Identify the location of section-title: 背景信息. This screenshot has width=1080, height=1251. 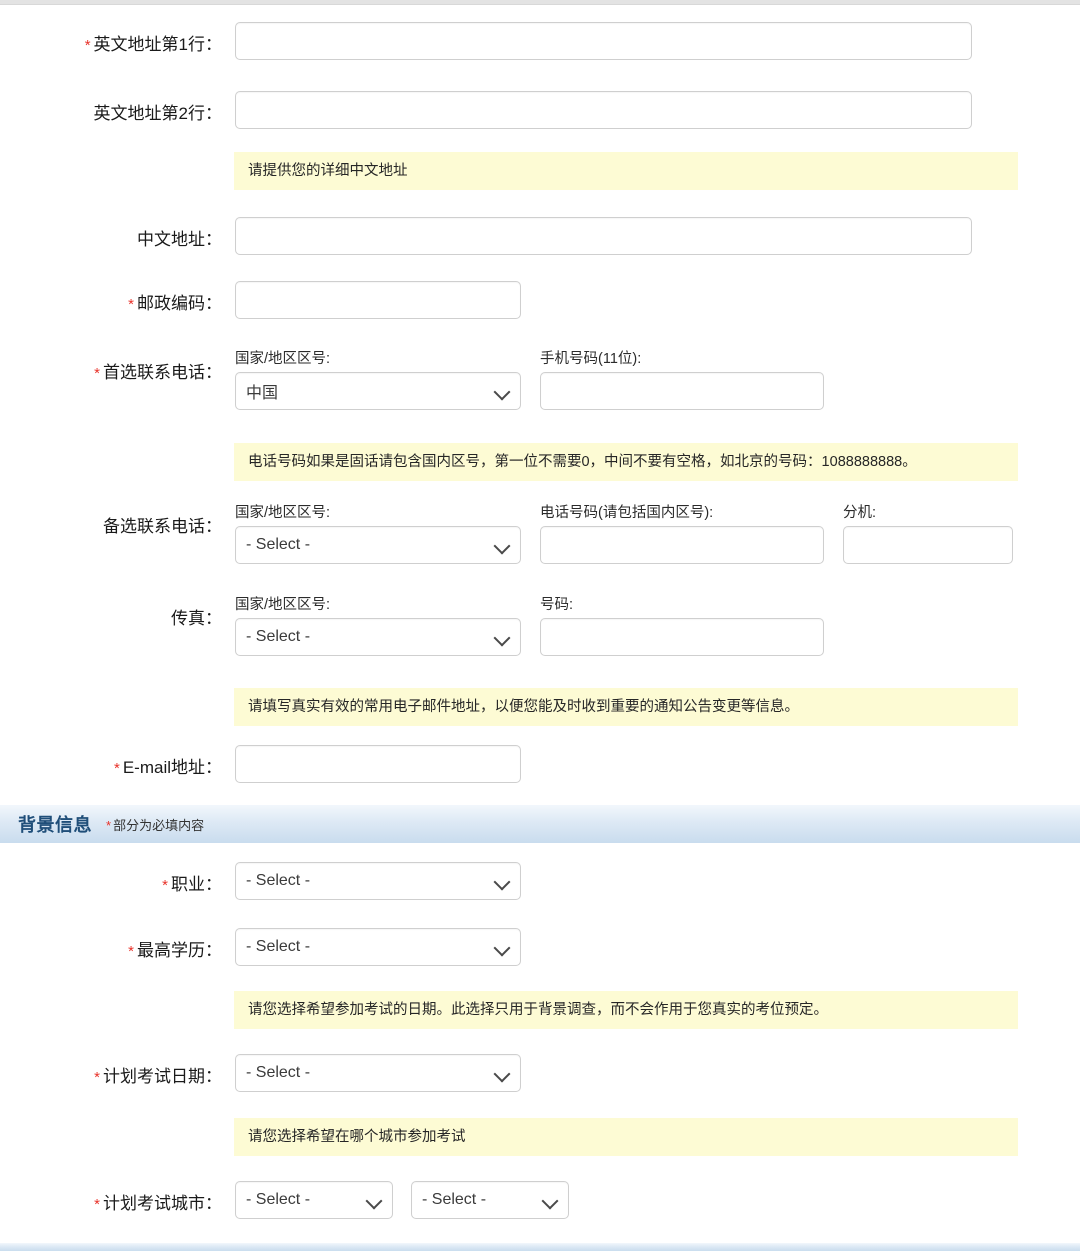
(55, 825).